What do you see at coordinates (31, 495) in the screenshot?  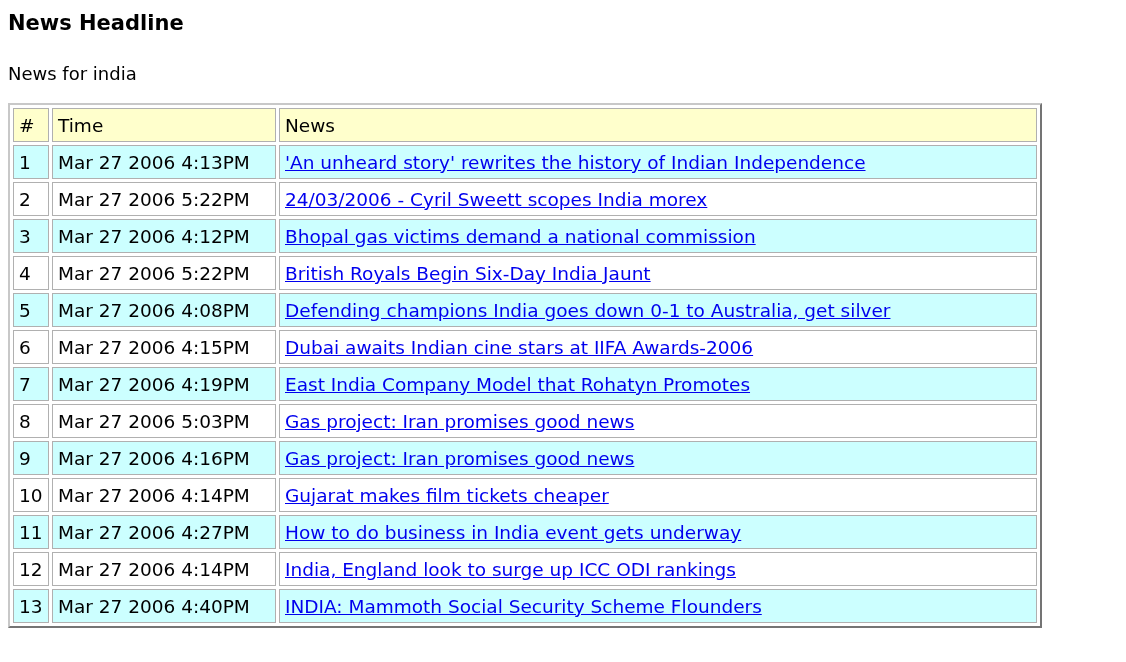 I see `row-number-cell: 10` at bounding box center [31, 495].